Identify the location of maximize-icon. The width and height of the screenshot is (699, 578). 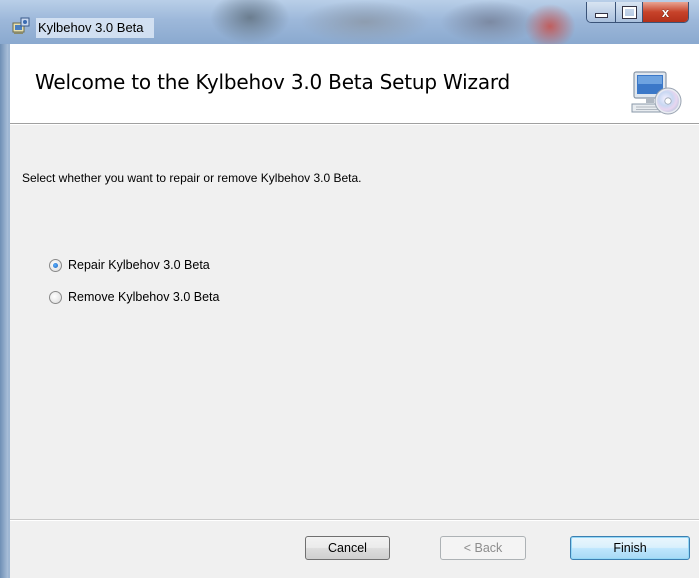
(629, 12).